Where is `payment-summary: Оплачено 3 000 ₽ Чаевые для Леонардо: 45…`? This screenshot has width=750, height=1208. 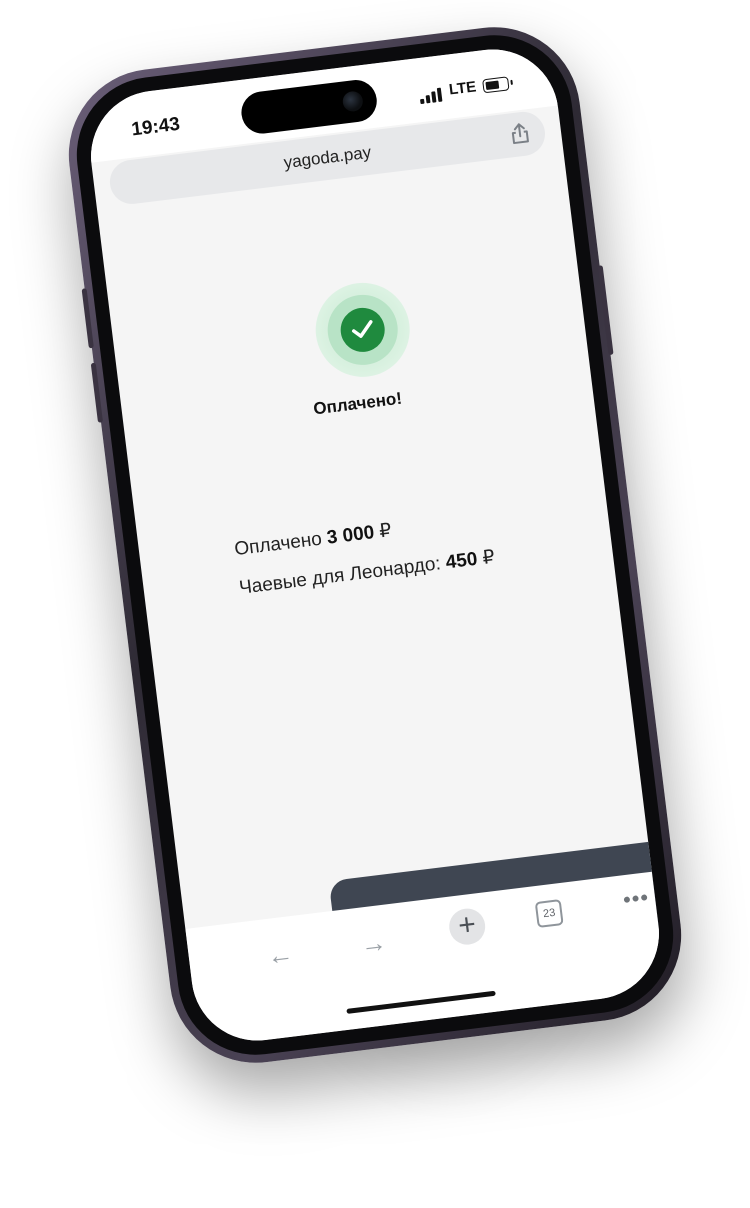
payment-summary: Оплачено 3 000 ₽ Чаевые для Леонардо: 45… is located at coordinates (365, 561).